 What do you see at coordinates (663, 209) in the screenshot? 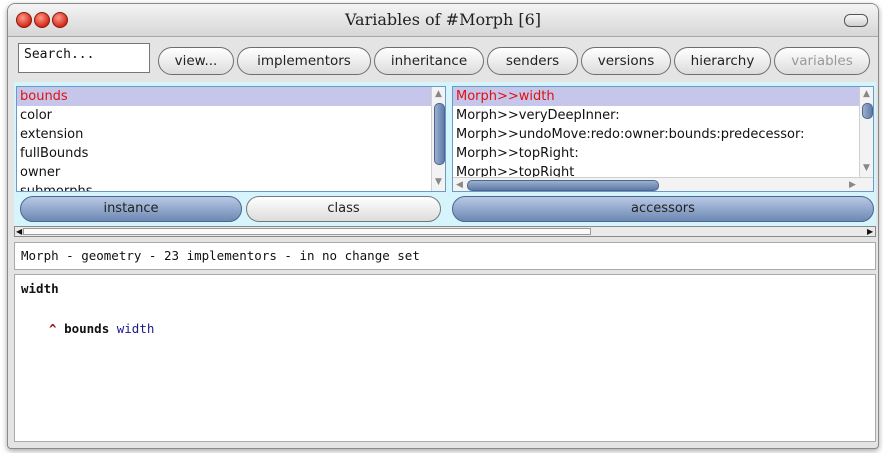
I see `accessors-toggle: accessors` at bounding box center [663, 209].